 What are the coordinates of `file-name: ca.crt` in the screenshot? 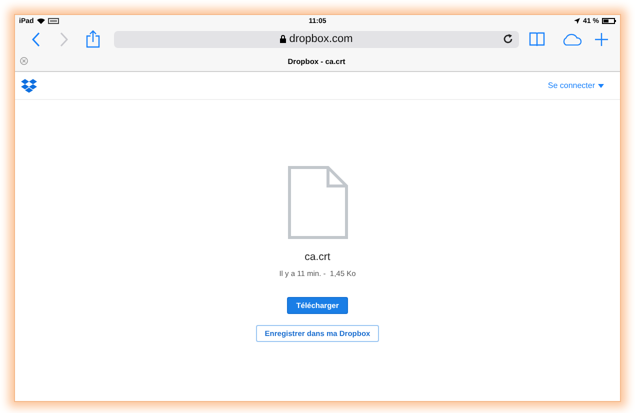 It's located at (317, 257).